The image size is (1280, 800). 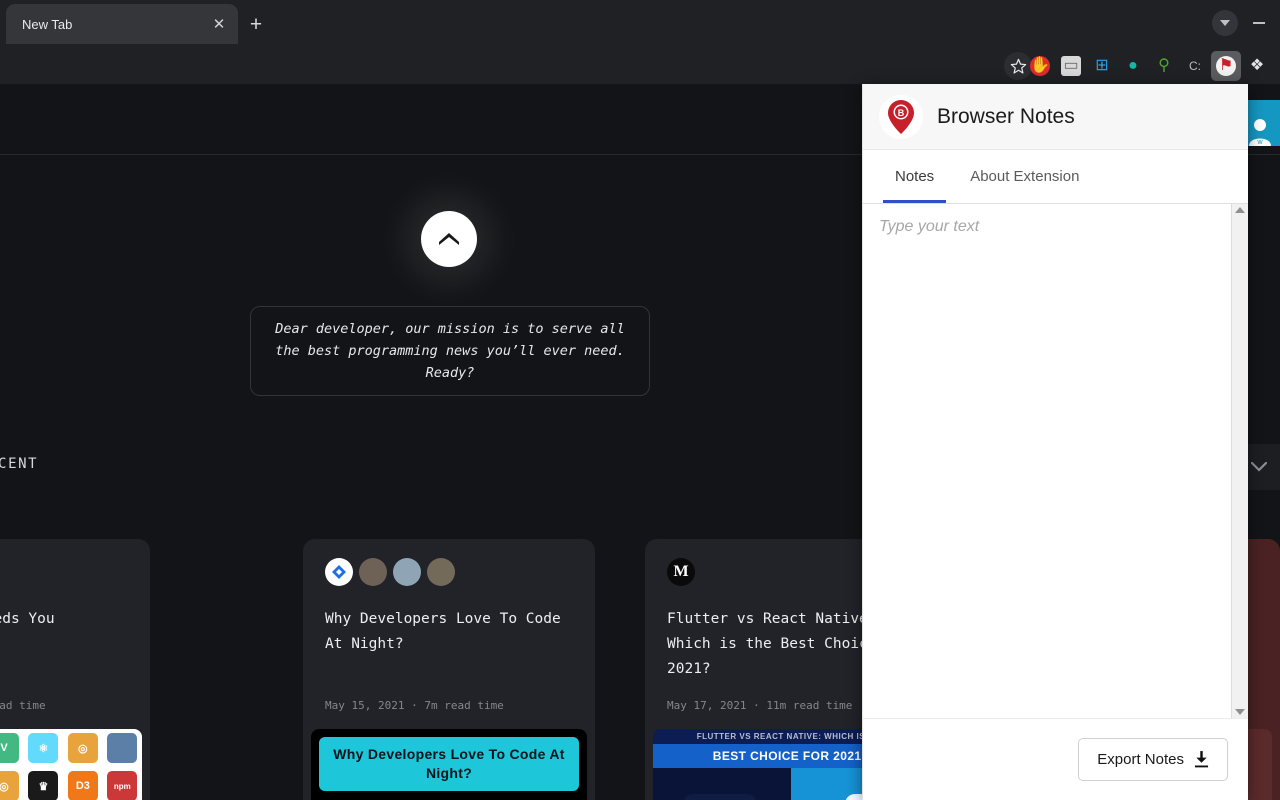 I want to click on browser-tab-title: New Tab, so click(x=47, y=24).